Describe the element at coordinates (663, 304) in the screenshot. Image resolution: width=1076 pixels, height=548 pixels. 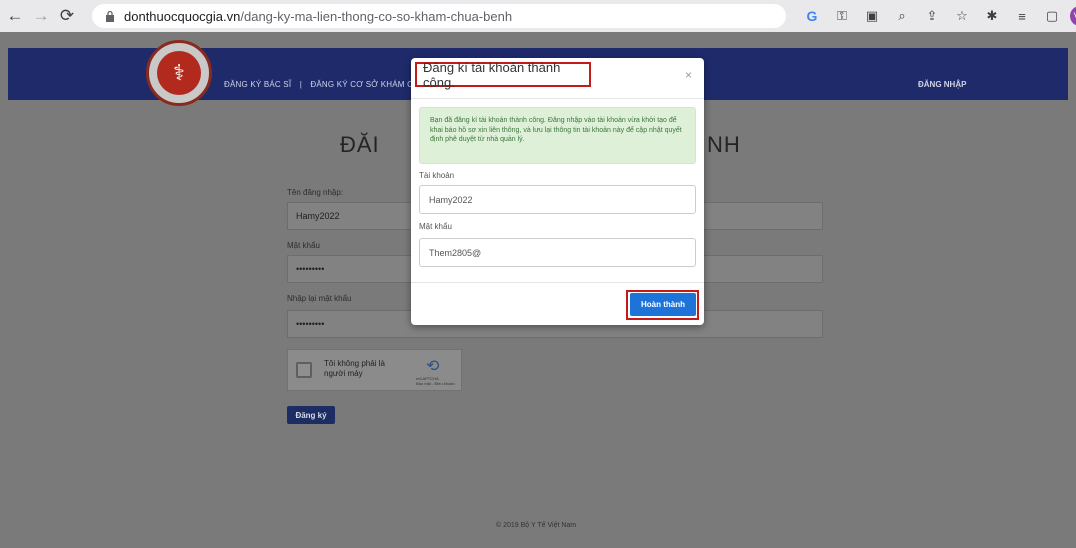
I see `done-button: Hoàn thành` at that location.